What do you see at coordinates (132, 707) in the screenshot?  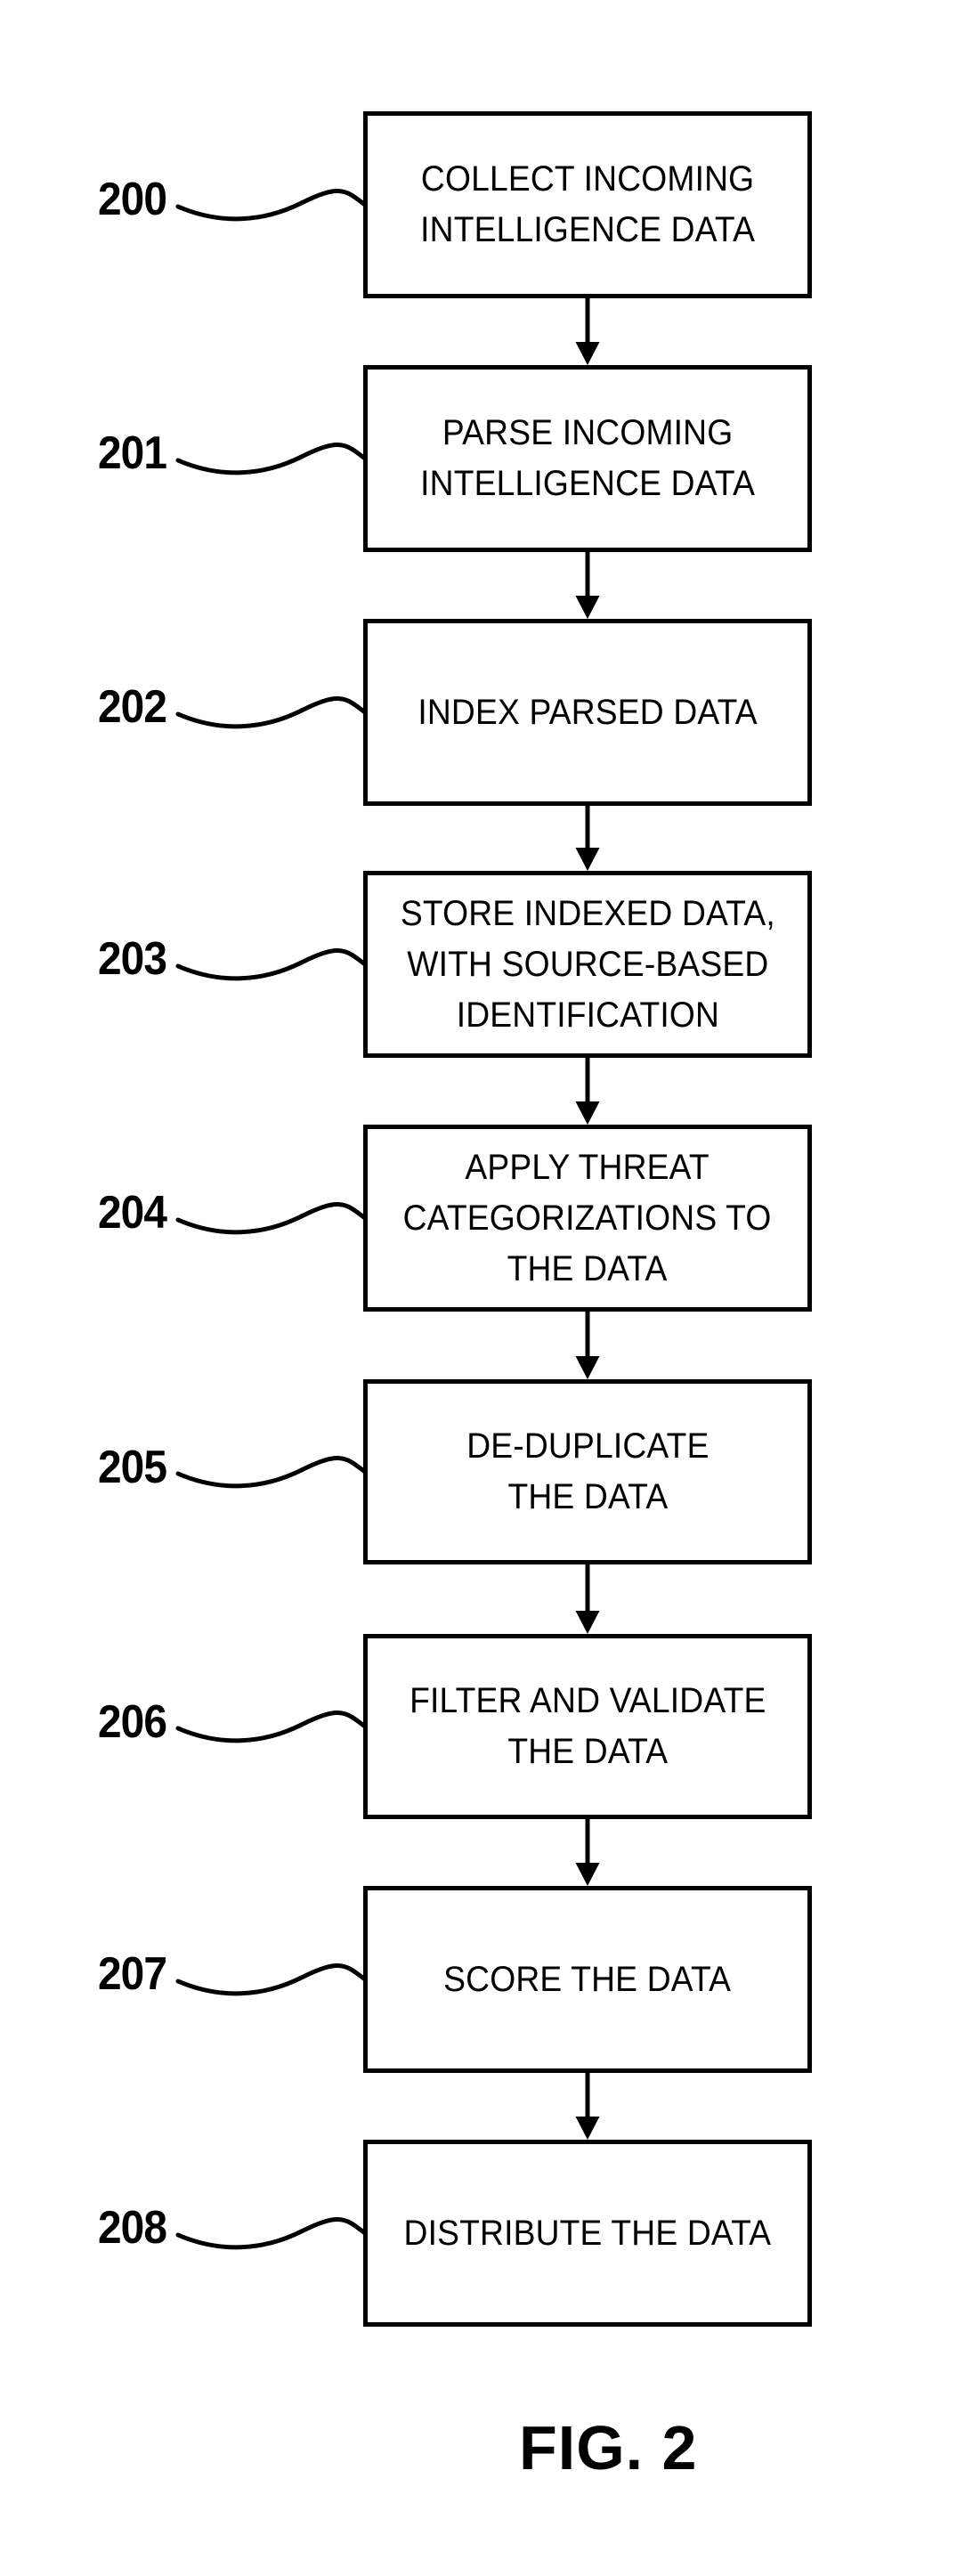 I see `reference-numeral-202: 202` at bounding box center [132, 707].